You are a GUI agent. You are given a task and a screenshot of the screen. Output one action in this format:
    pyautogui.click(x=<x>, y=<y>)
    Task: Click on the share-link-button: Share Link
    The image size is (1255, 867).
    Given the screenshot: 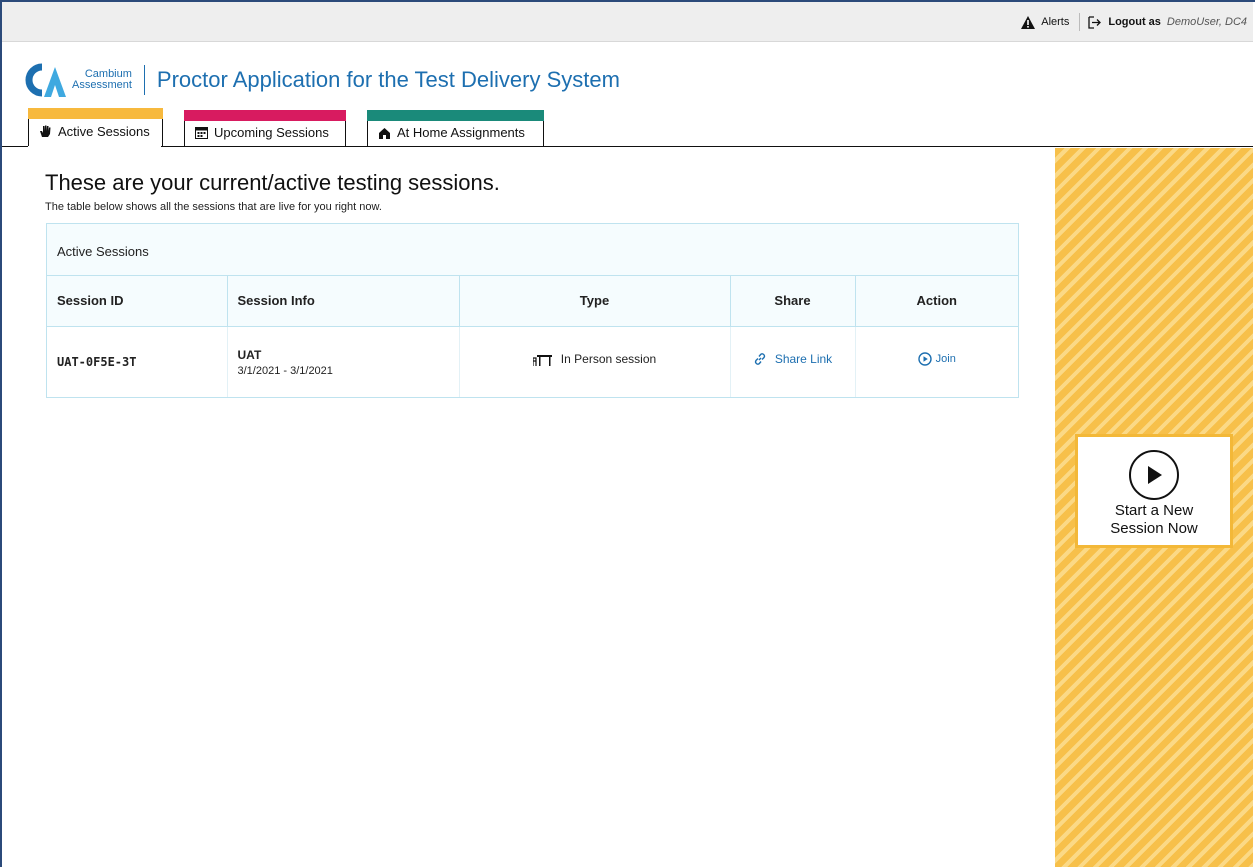 What is the action you would take?
    pyautogui.click(x=792, y=359)
    